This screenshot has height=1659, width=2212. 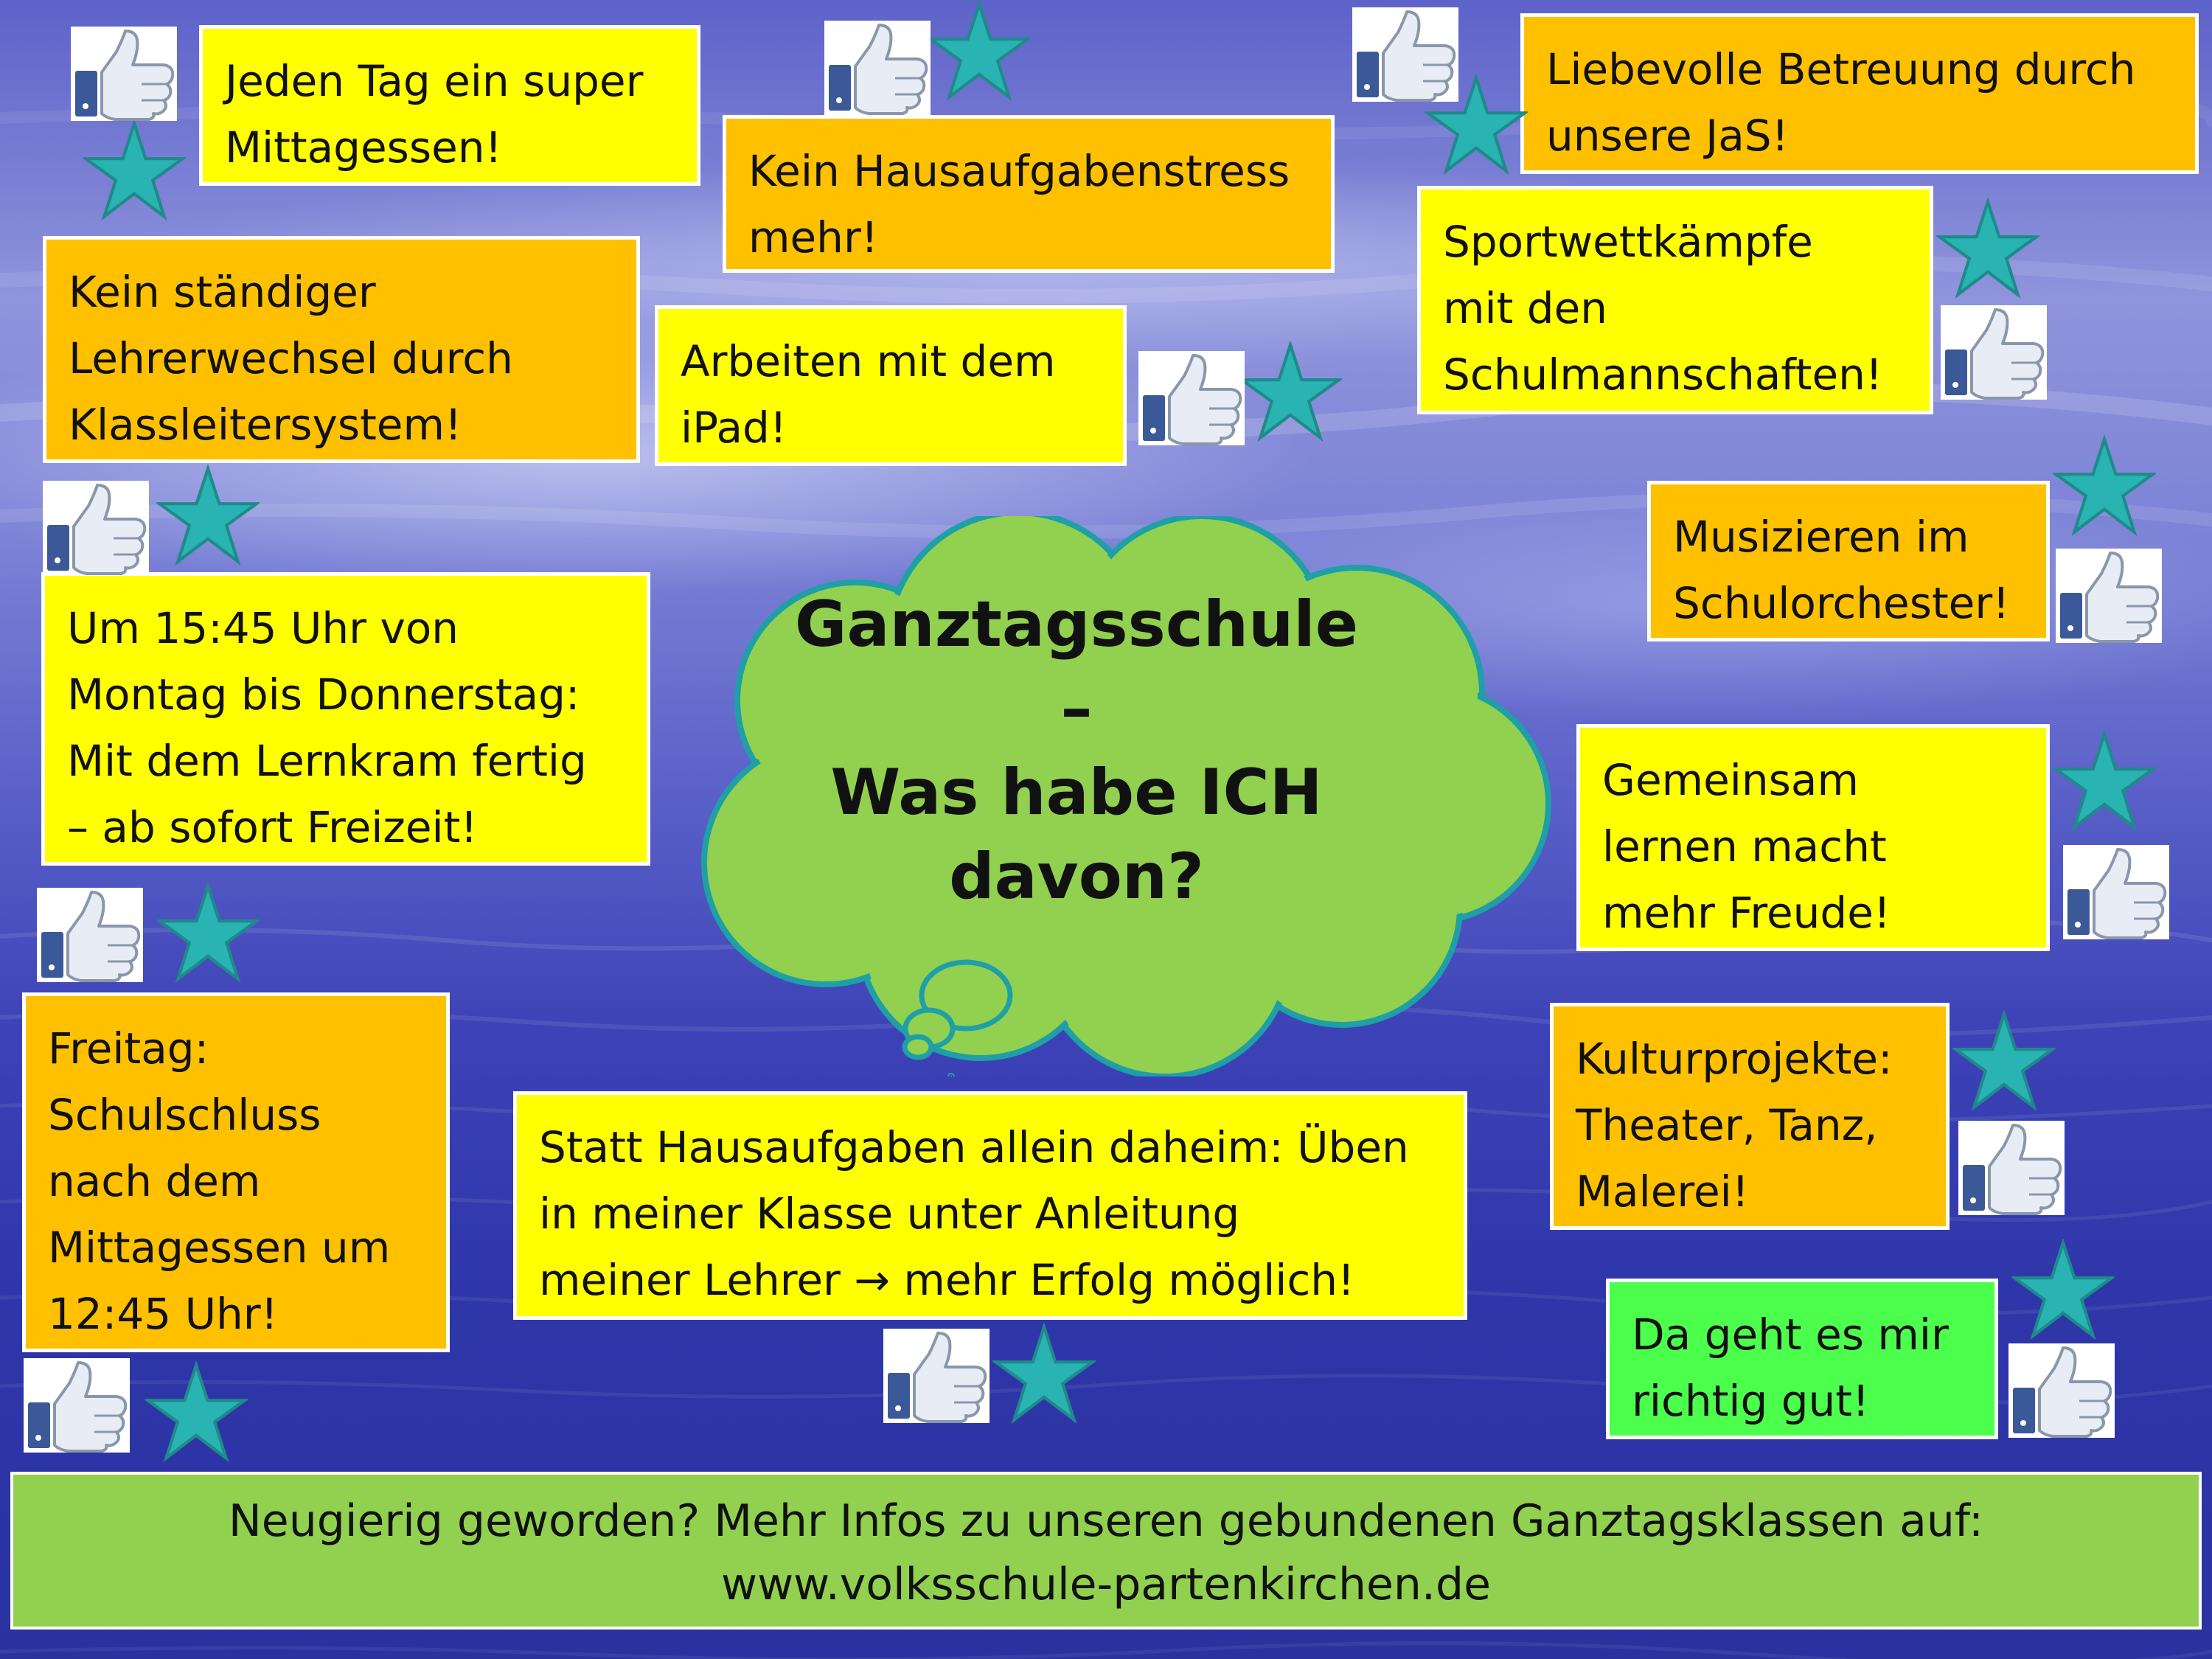 What do you see at coordinates (957, 1009) in the screenshot?
I see `thought-bubbles` at bounding box center [957, 1009].